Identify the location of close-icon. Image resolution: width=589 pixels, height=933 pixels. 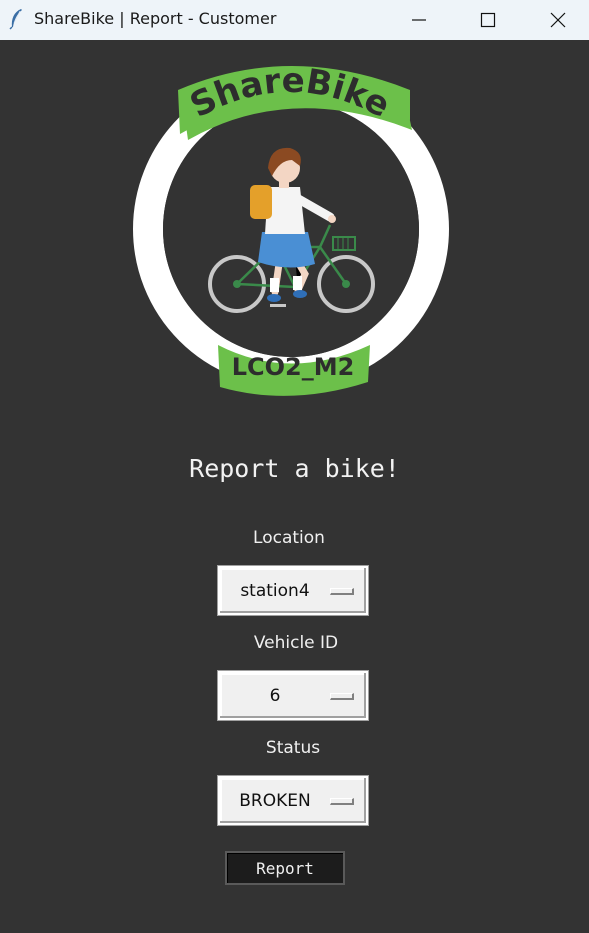
(558, 20).